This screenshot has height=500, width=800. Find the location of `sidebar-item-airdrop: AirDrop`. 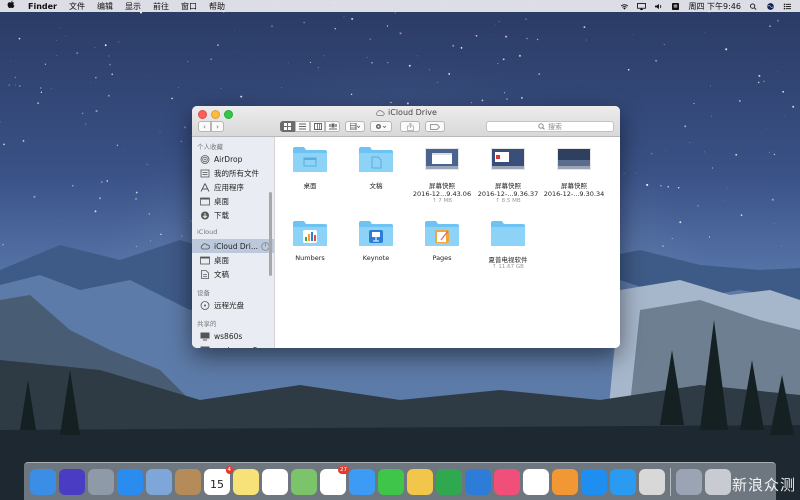

sidebar-item-airdrop: AirDrop is located at coordinates (233, 159).